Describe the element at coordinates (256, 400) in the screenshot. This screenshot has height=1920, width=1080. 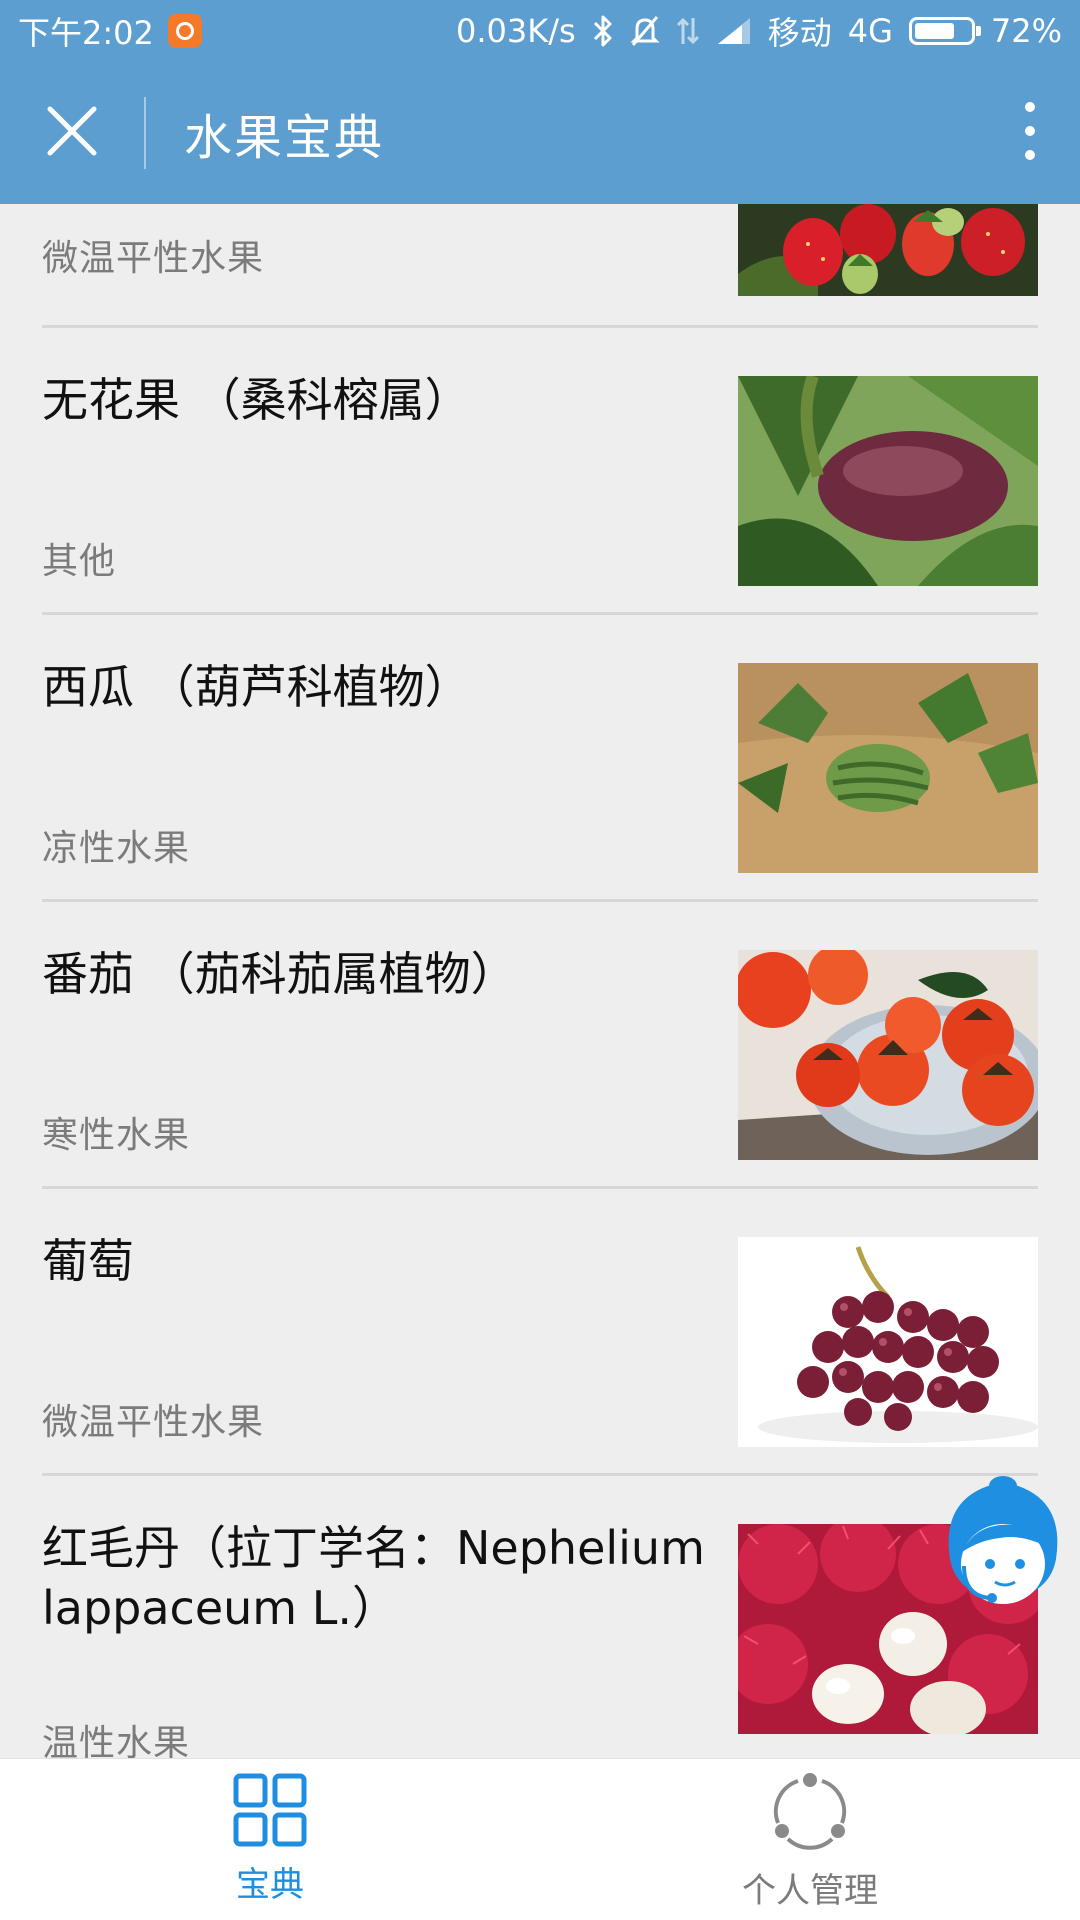
I see `fruit-name: 无花果 （桑科榕属）` at that location.